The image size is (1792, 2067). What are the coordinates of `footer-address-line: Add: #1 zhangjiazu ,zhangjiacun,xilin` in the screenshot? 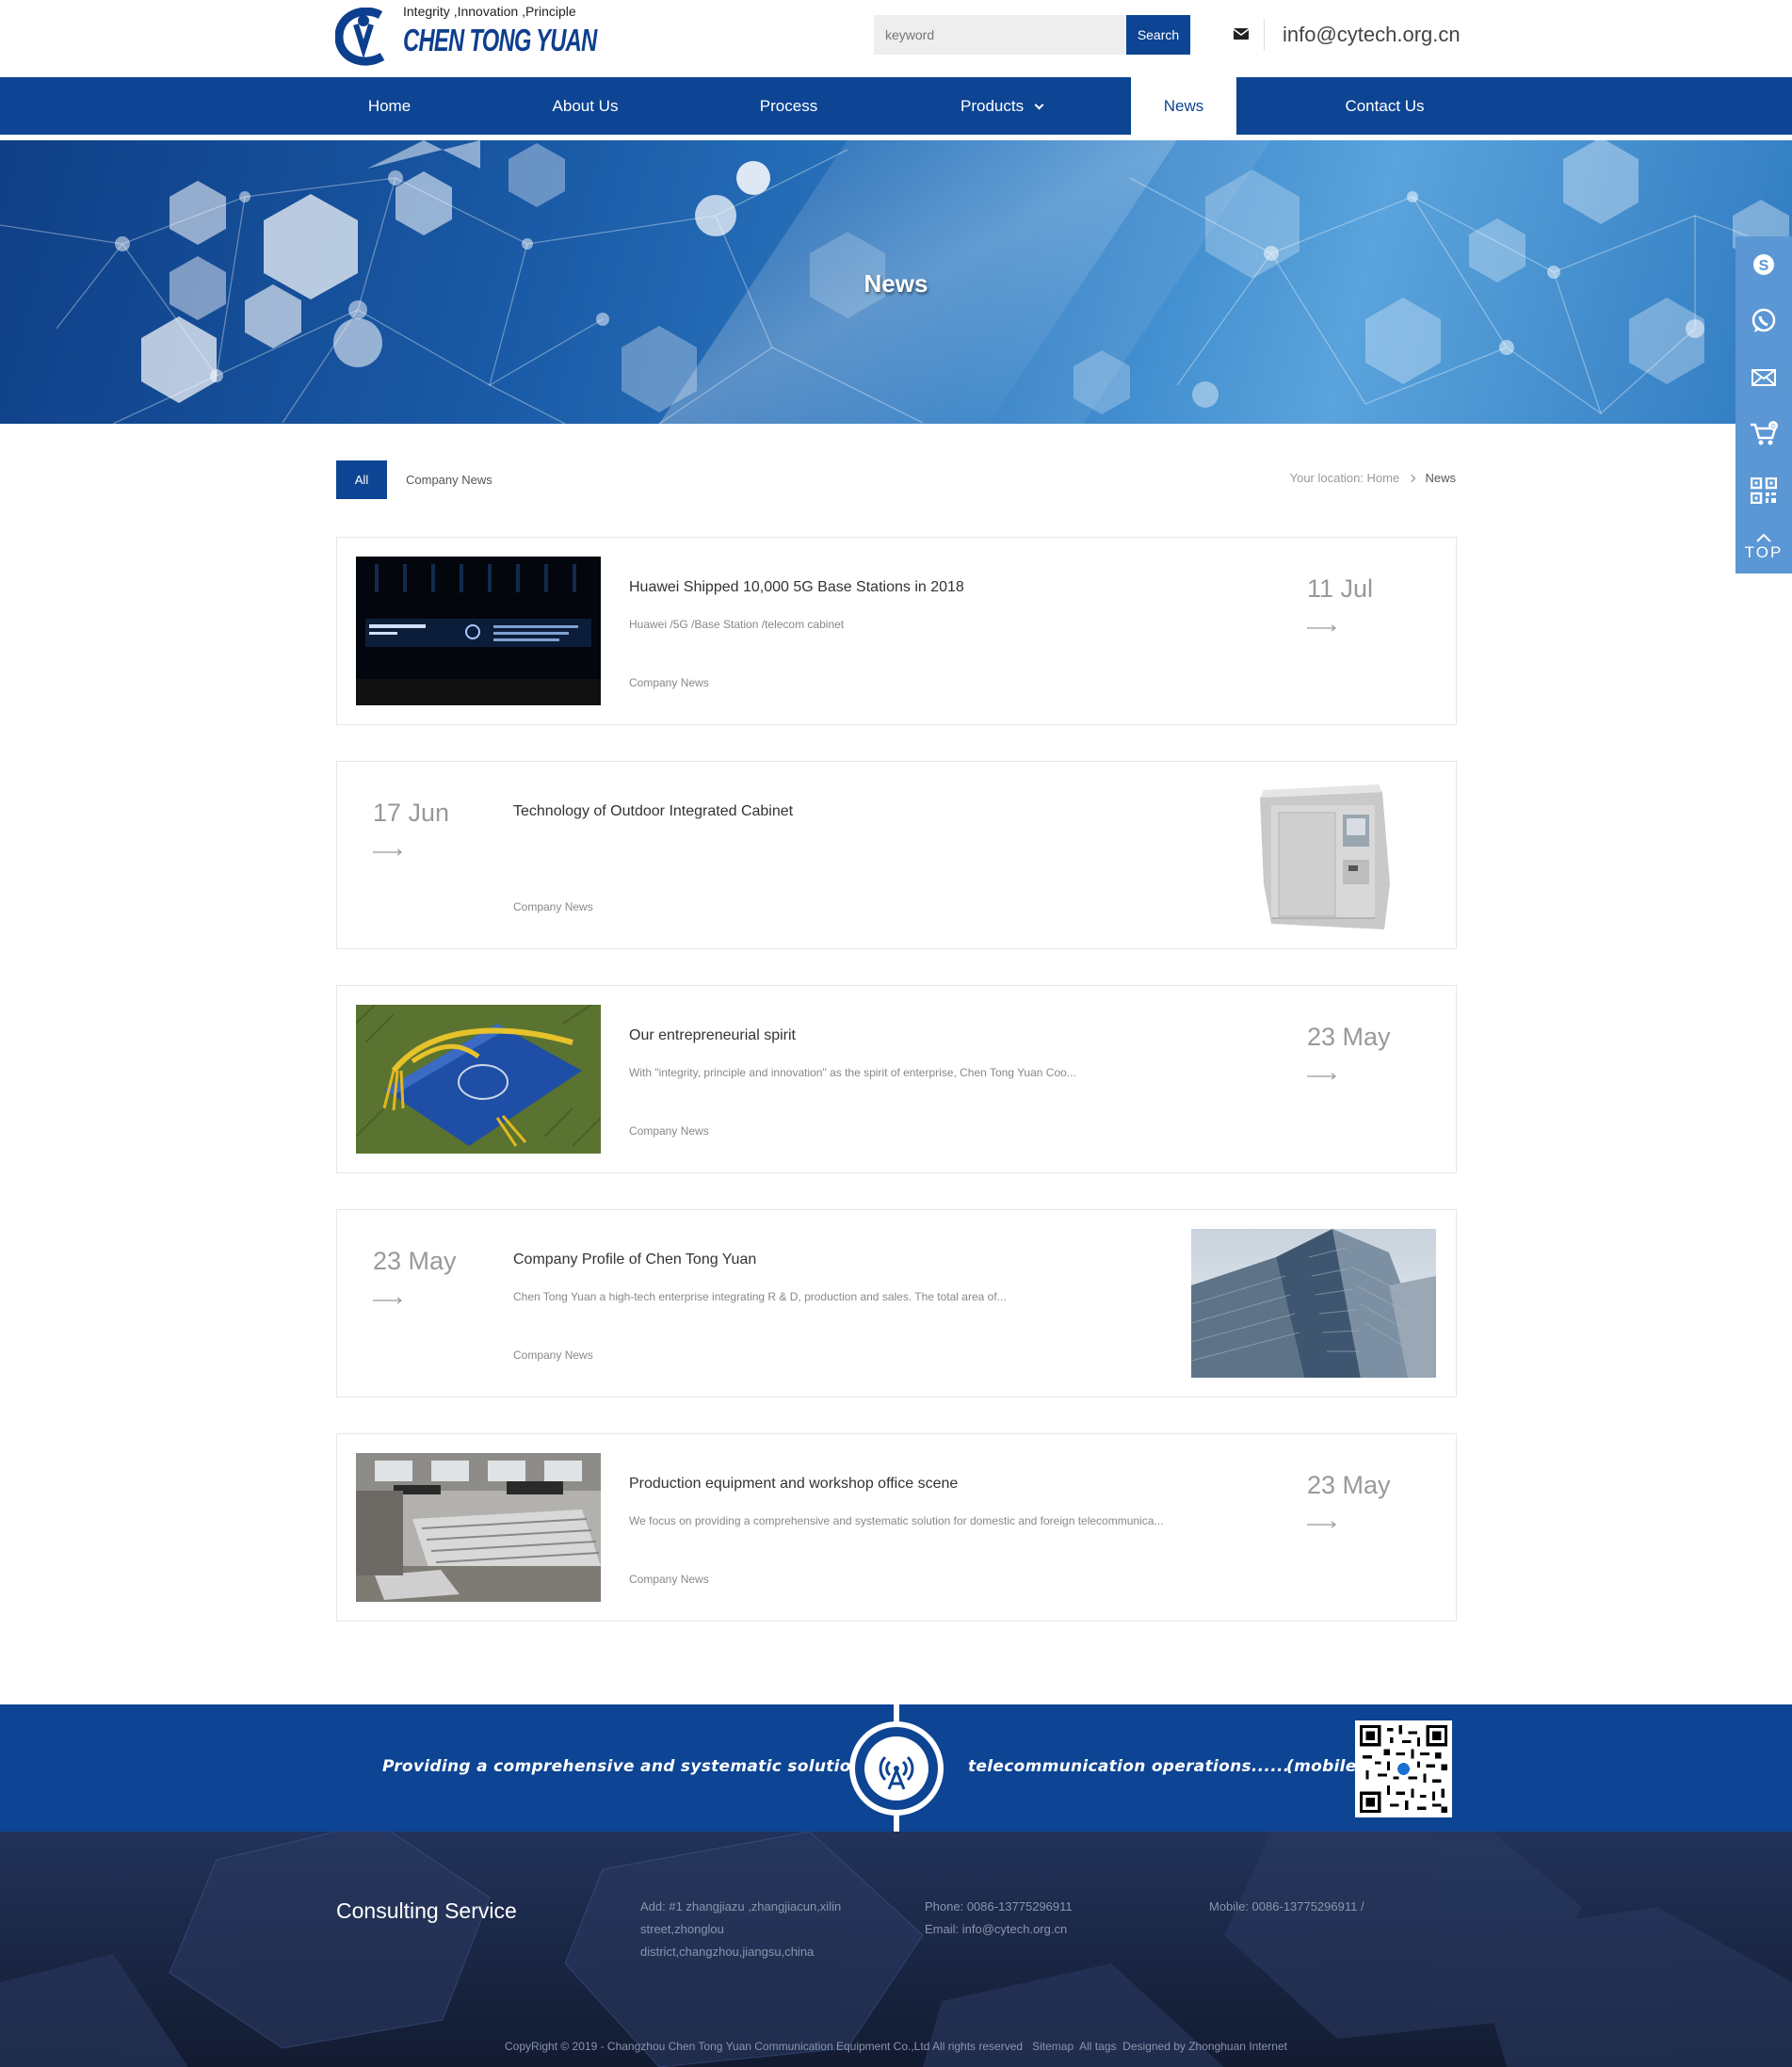 It's located at (741, 1906).